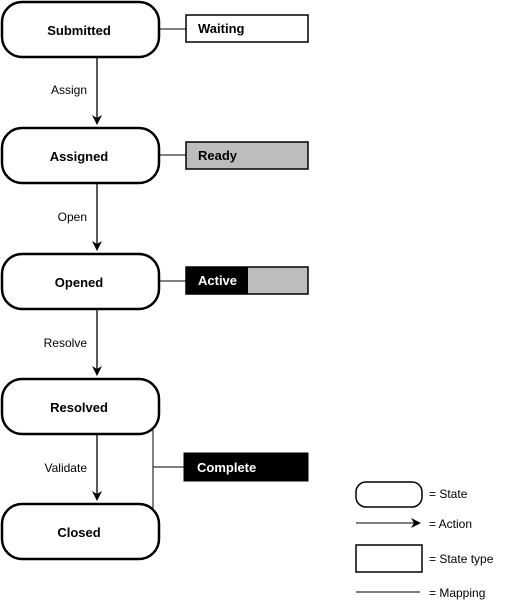 Image resolution: width=505 pixels, height=600 pixels. I want to click on state-label: Submitted, so click(79, 30).